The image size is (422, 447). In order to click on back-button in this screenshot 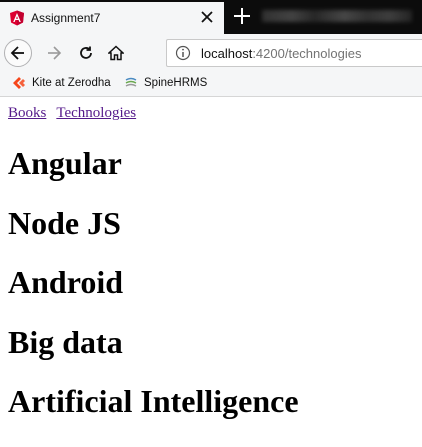, I will do `click(18, 53)`.